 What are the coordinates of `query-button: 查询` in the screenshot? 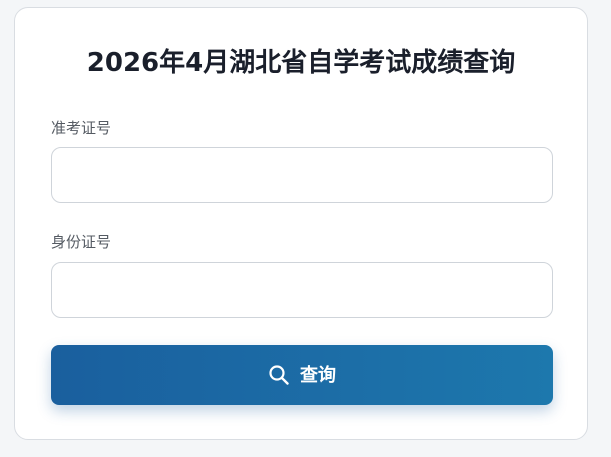 It's located at (302, 375).